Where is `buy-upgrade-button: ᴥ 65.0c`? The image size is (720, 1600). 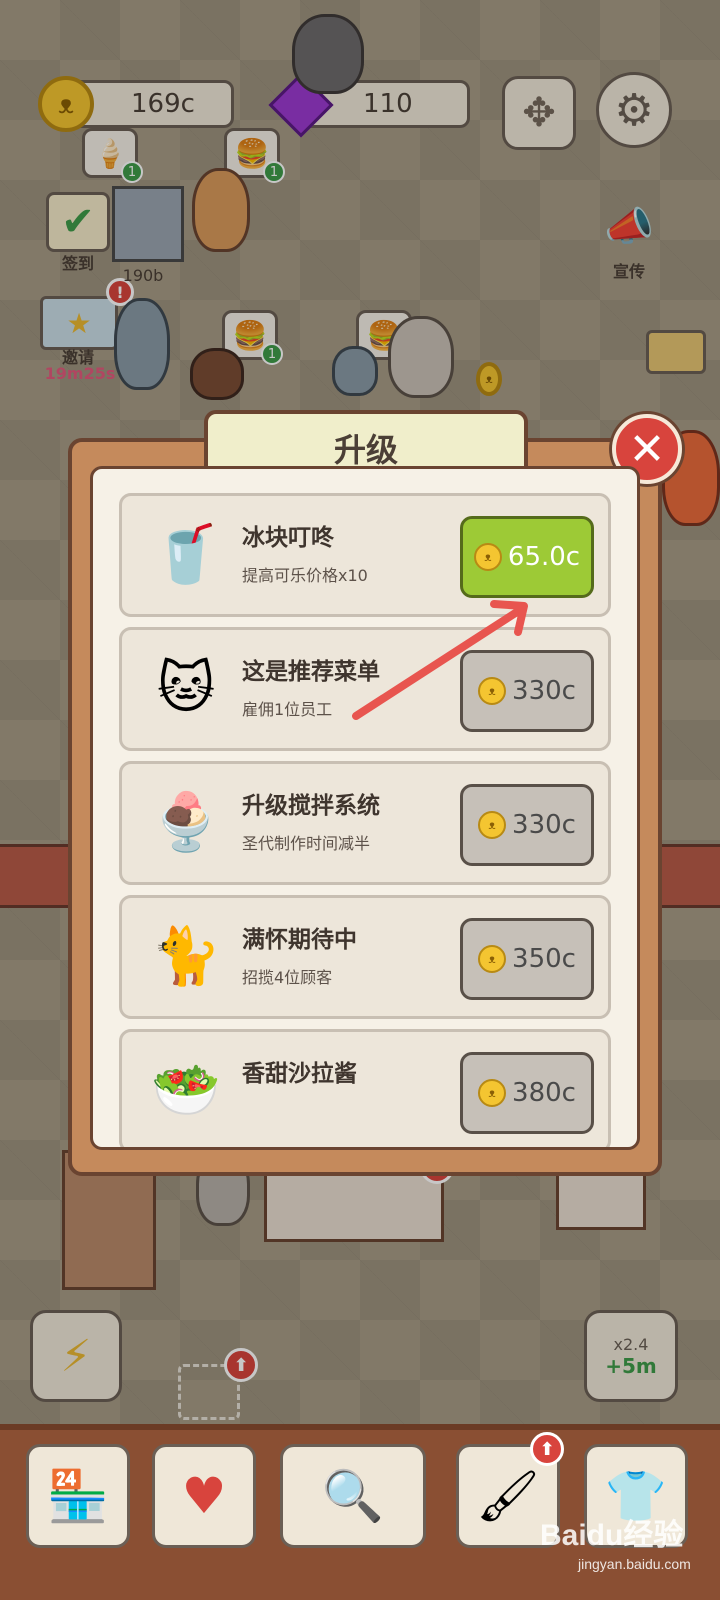 buy-upgrade-button: ᴥ 65.0c is located at coordinates (527, 557).